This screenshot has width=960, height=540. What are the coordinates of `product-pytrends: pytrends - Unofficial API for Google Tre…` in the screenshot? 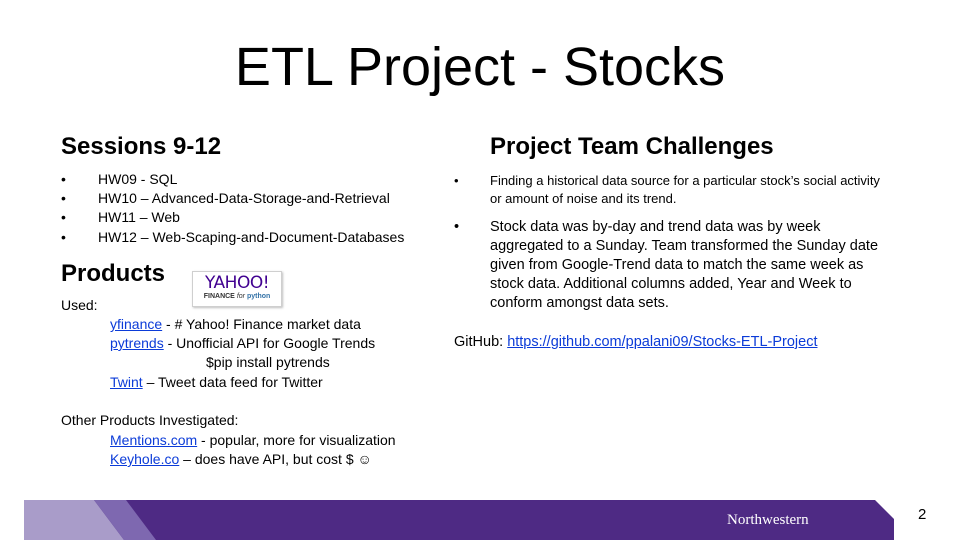 It's located at (243, 343).